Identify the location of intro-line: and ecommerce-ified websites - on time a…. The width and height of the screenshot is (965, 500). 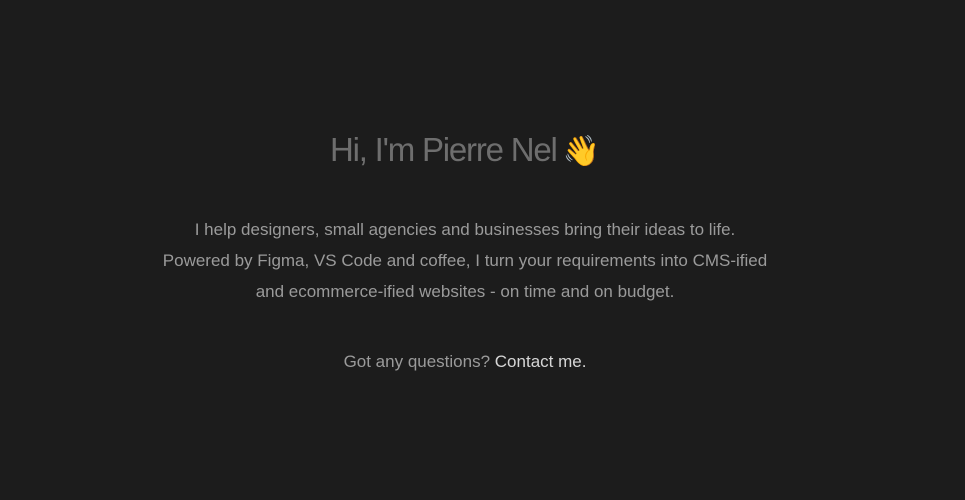
(465, 291).